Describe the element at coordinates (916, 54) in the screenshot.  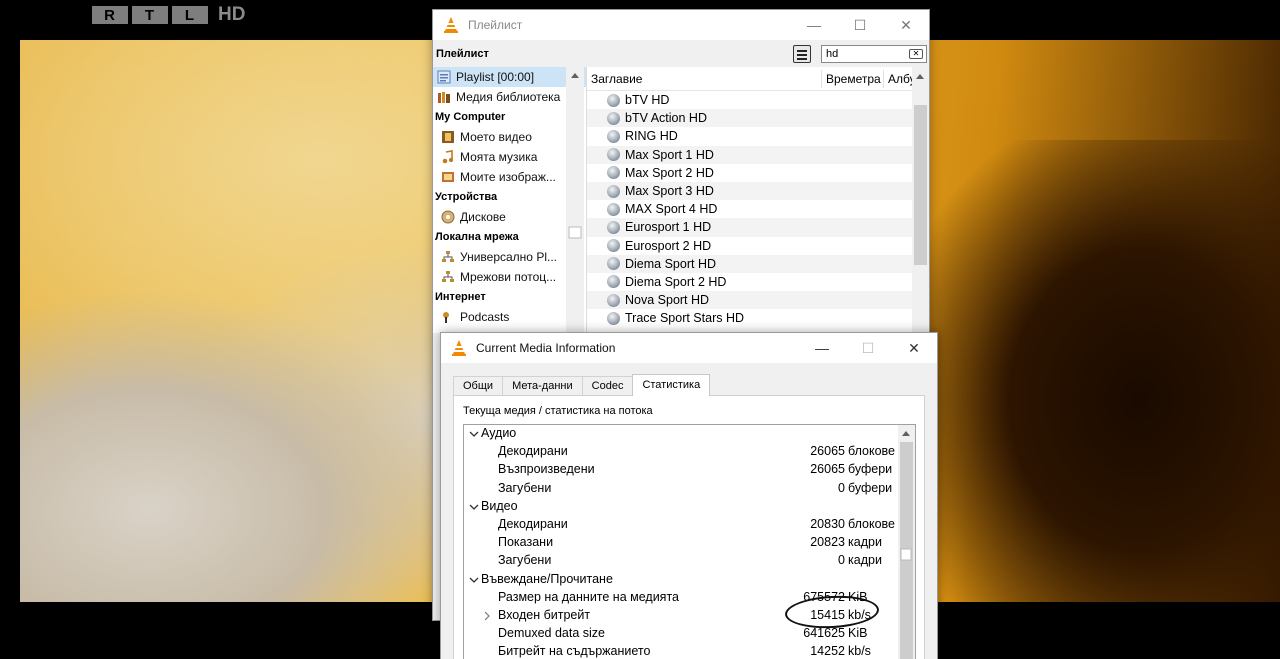
I see `clear-search-icon: ✕` at that location.